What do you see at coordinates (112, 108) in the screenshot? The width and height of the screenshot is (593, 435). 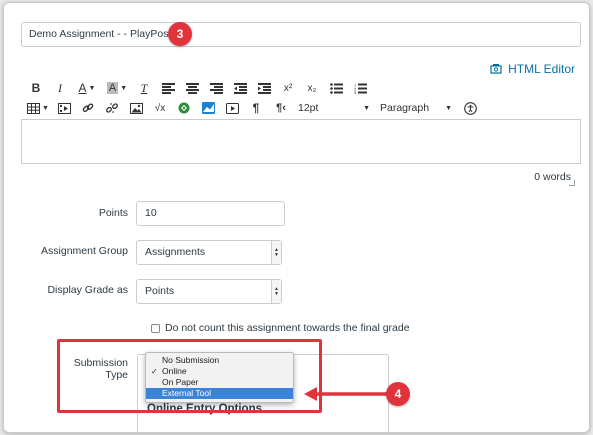 I see `unlink-icon` at bounding box center [112, 108].